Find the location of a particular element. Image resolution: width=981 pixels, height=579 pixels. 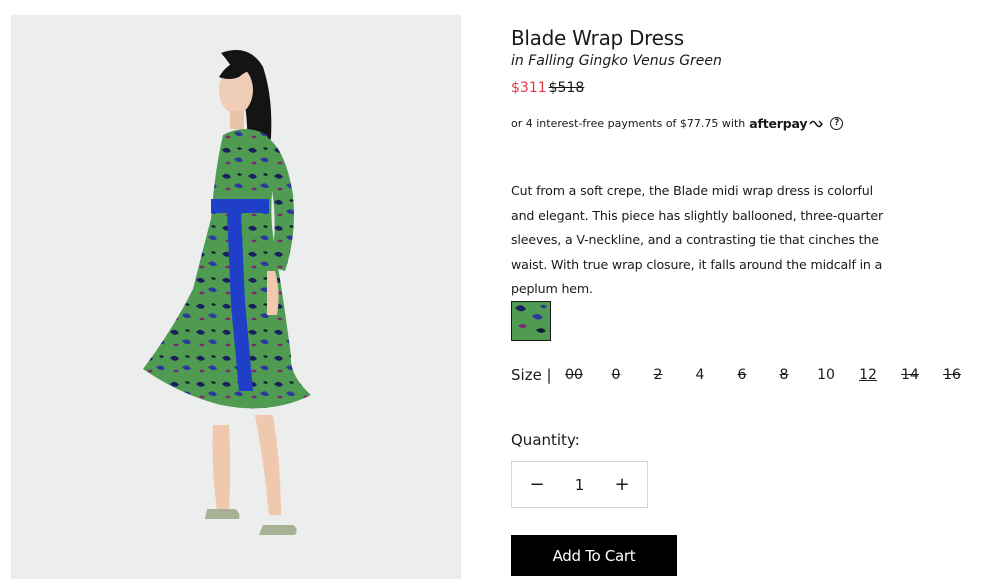

add-to-cart-button: Add To Cart is located at coordinates (594, 555).